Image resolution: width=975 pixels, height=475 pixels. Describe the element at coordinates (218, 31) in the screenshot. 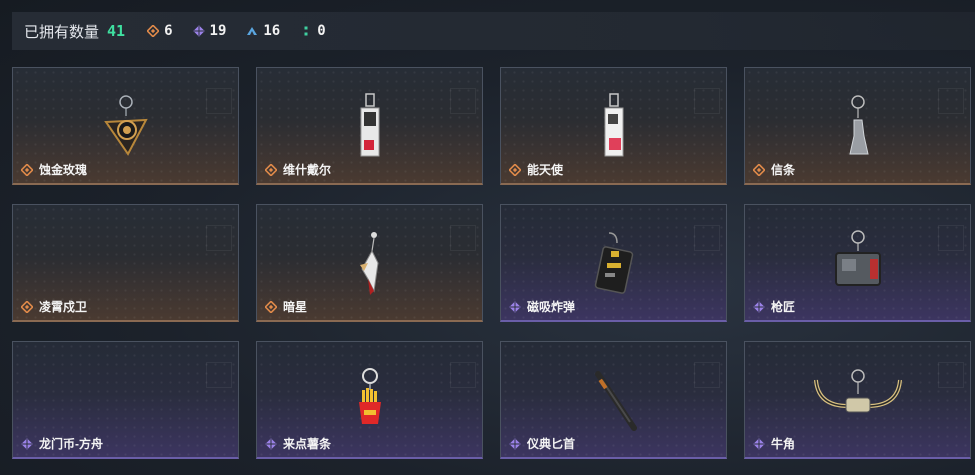

I see `rarity-purple-value: 19` at that location.